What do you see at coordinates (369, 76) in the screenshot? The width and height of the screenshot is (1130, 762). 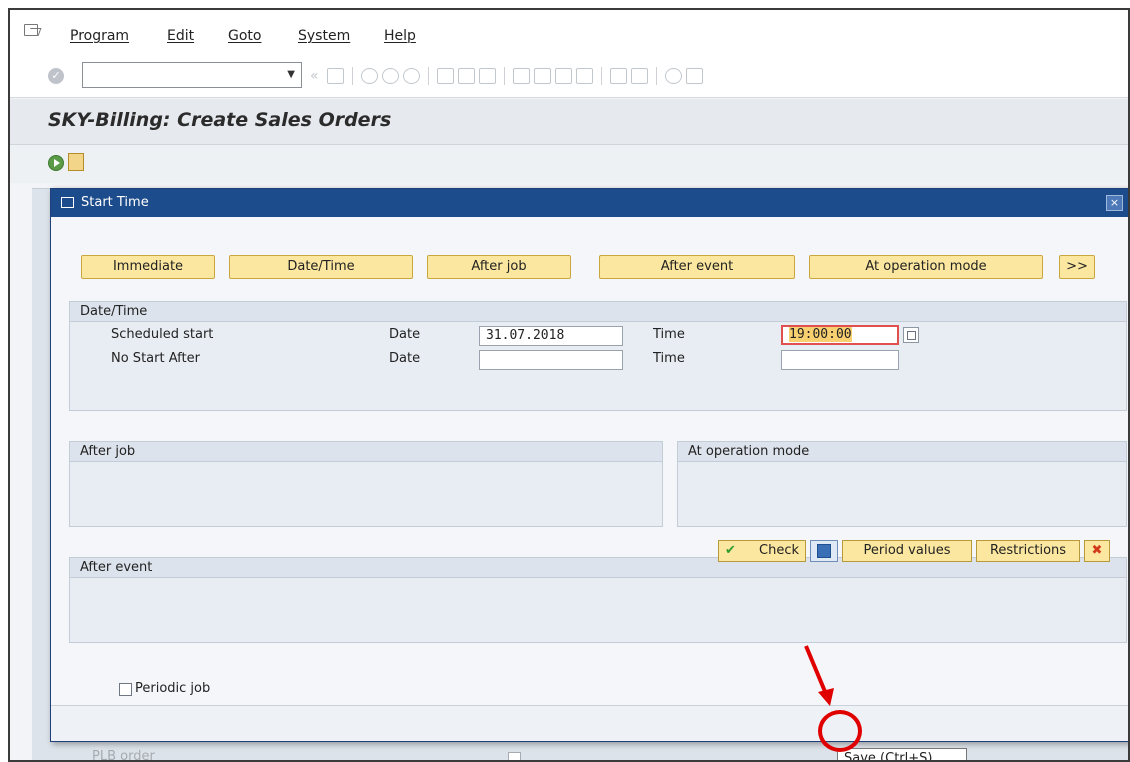 I see `back-icon` at bounding box center [369, 76].